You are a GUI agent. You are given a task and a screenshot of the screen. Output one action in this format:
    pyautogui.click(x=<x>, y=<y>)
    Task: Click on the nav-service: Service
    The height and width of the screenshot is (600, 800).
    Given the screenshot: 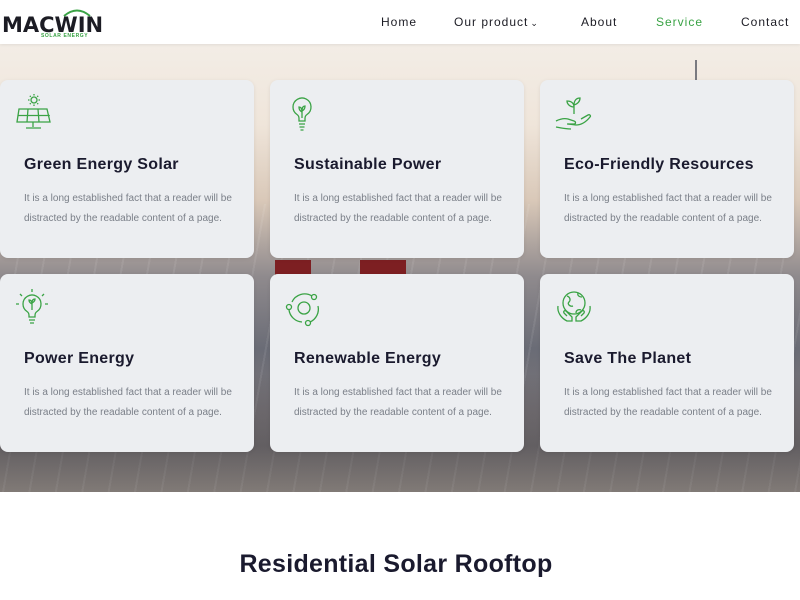 What is the action you would take?
    pyautogui.click(x=679, y=22)
    